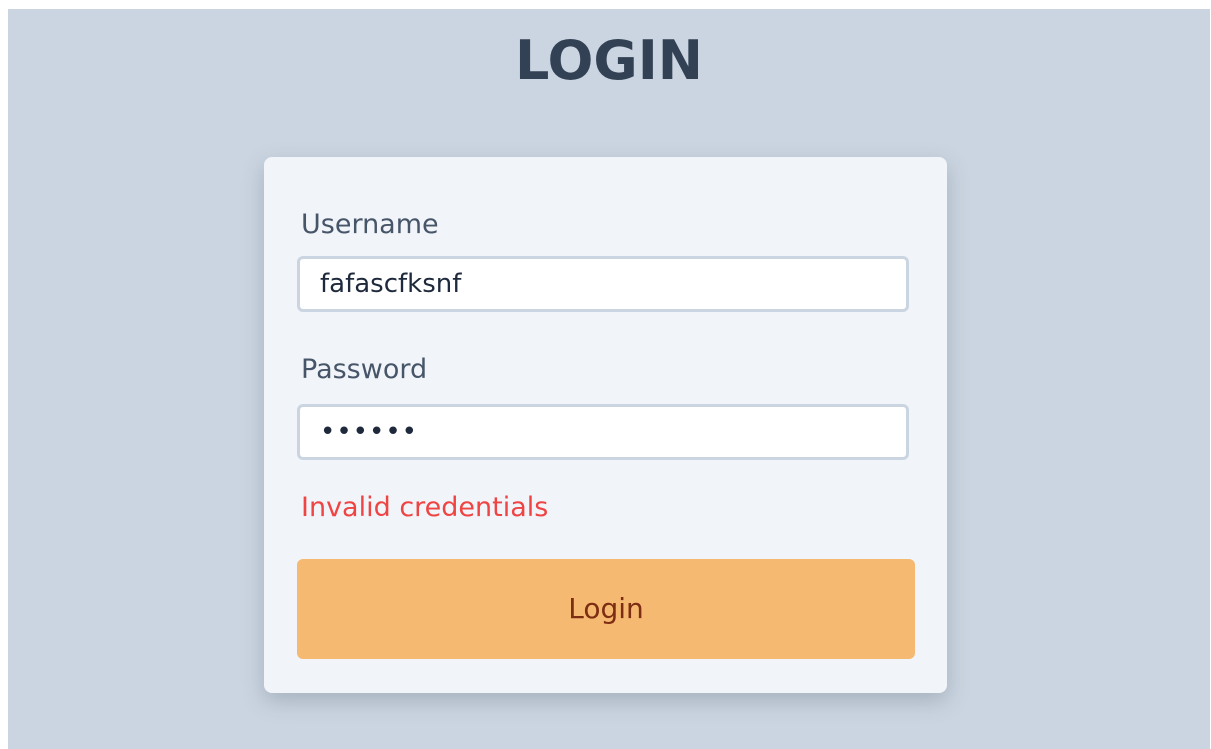 The width and height of the screenshot is (1211, 749). Describe the element at coordinates (603, 284) in the screenshot. I see `username-input` at that location.